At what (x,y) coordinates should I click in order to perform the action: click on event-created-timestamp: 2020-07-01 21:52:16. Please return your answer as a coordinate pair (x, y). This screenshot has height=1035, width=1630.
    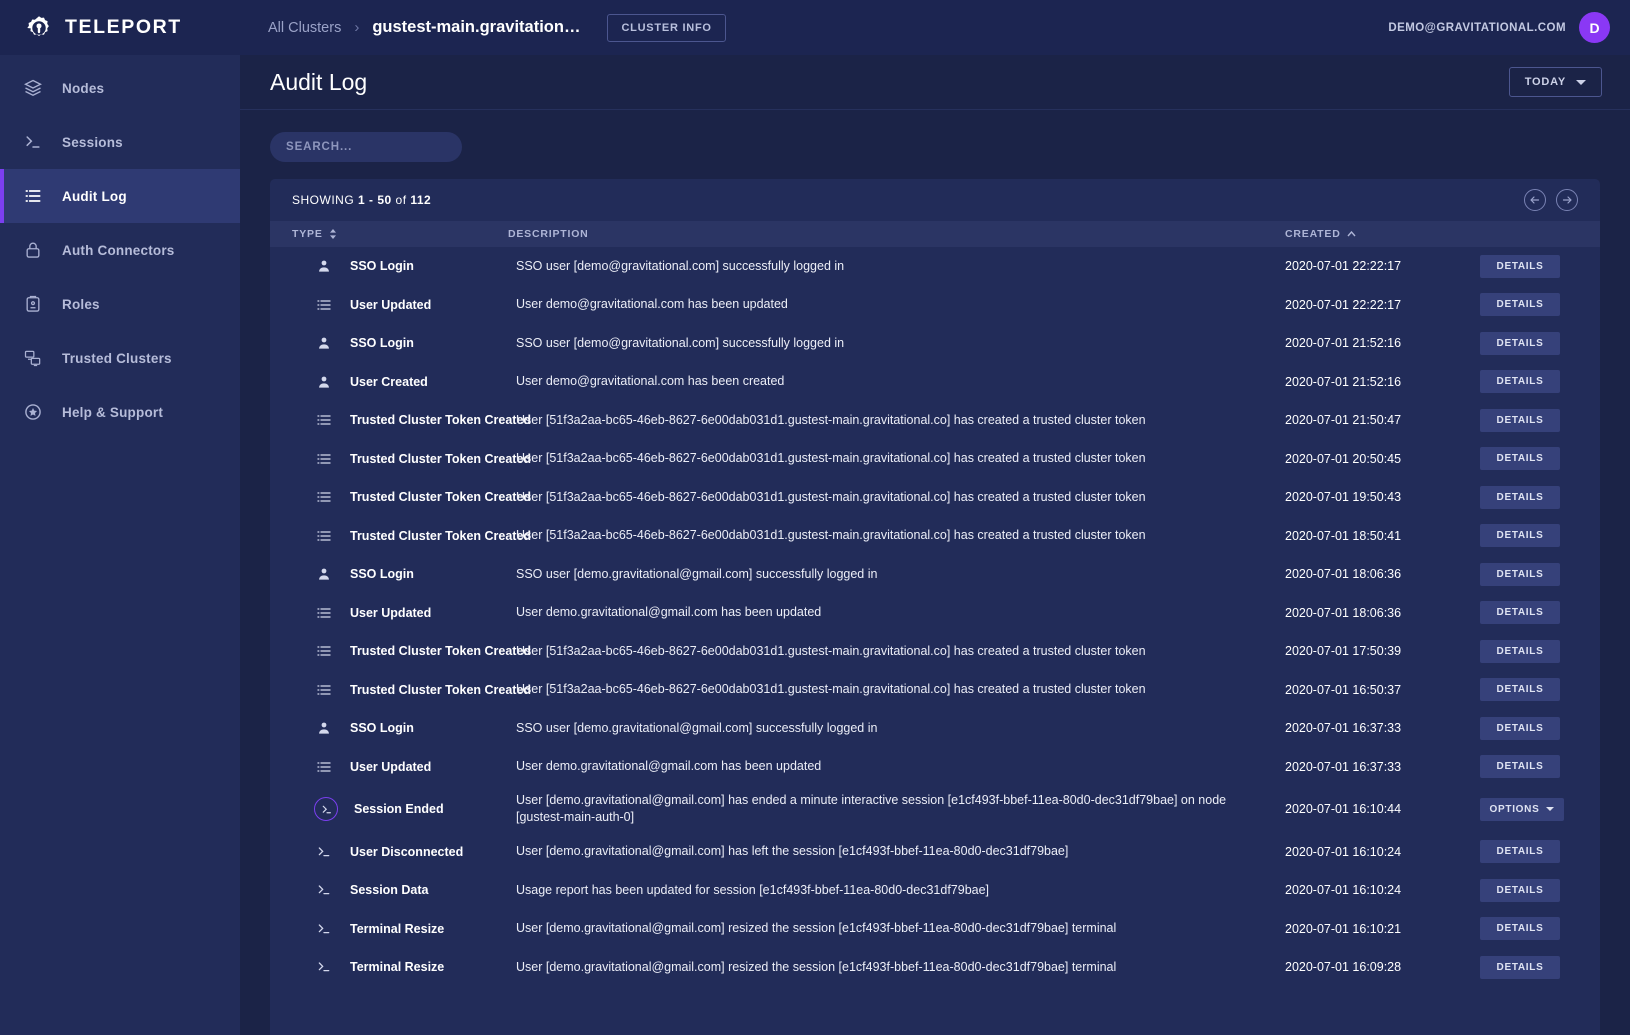
    Looking at the image, I should click on (1343, 343).